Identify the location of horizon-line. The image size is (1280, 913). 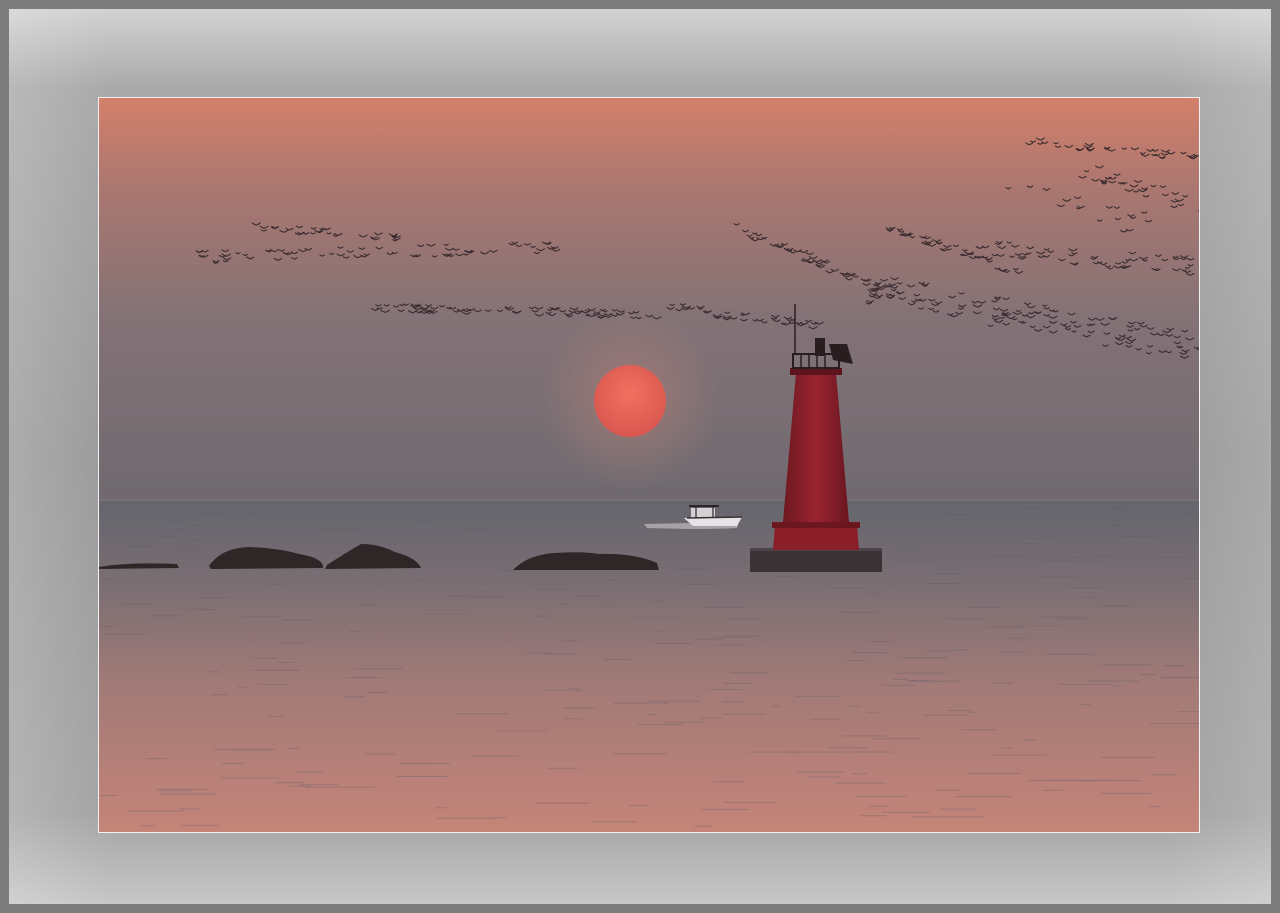
(649, 500).